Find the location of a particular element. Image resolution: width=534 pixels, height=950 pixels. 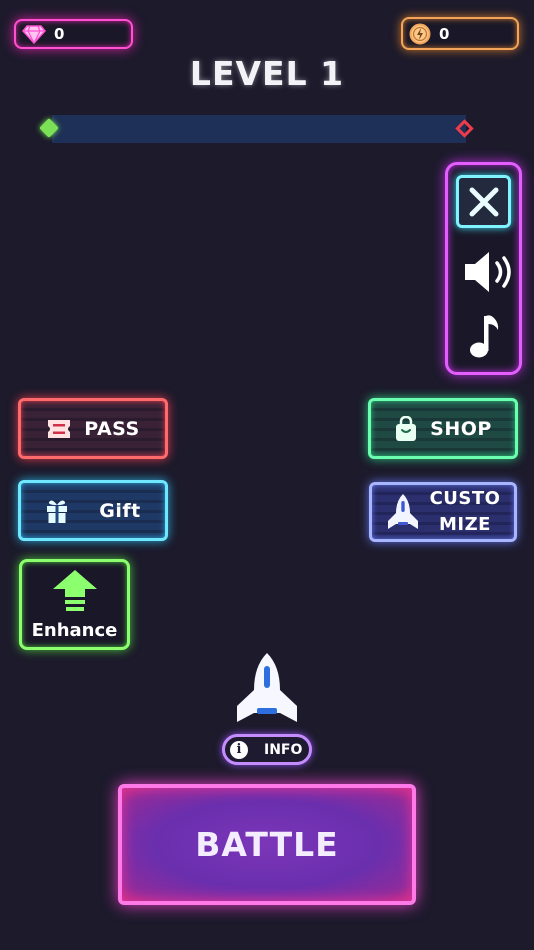

energy-coin-icon is located at coordinates (420, 33).